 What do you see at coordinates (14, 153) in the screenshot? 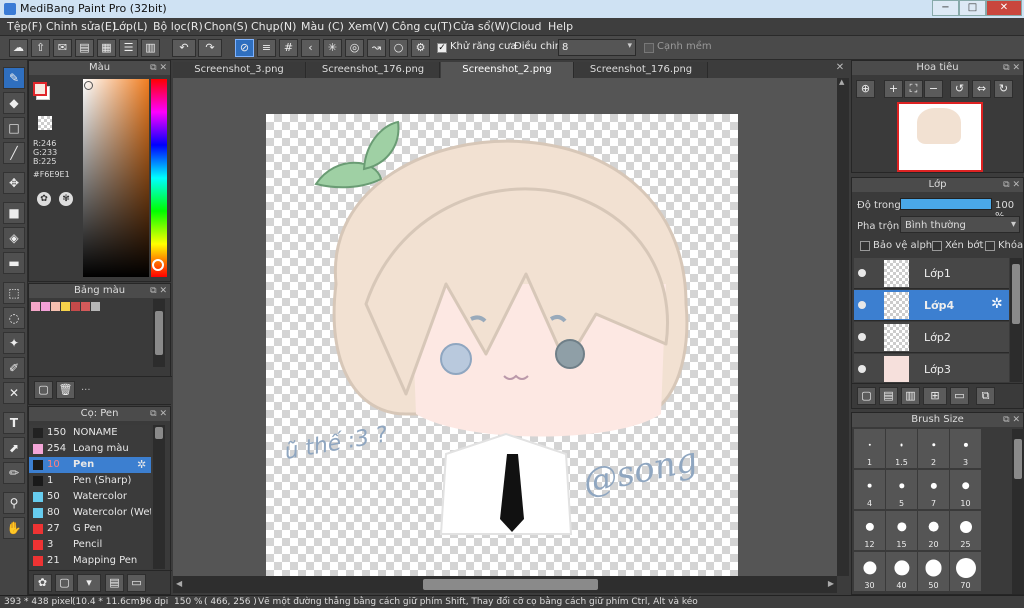
I see `line-tool-icon: ╱` at bounding box center [14, 153].